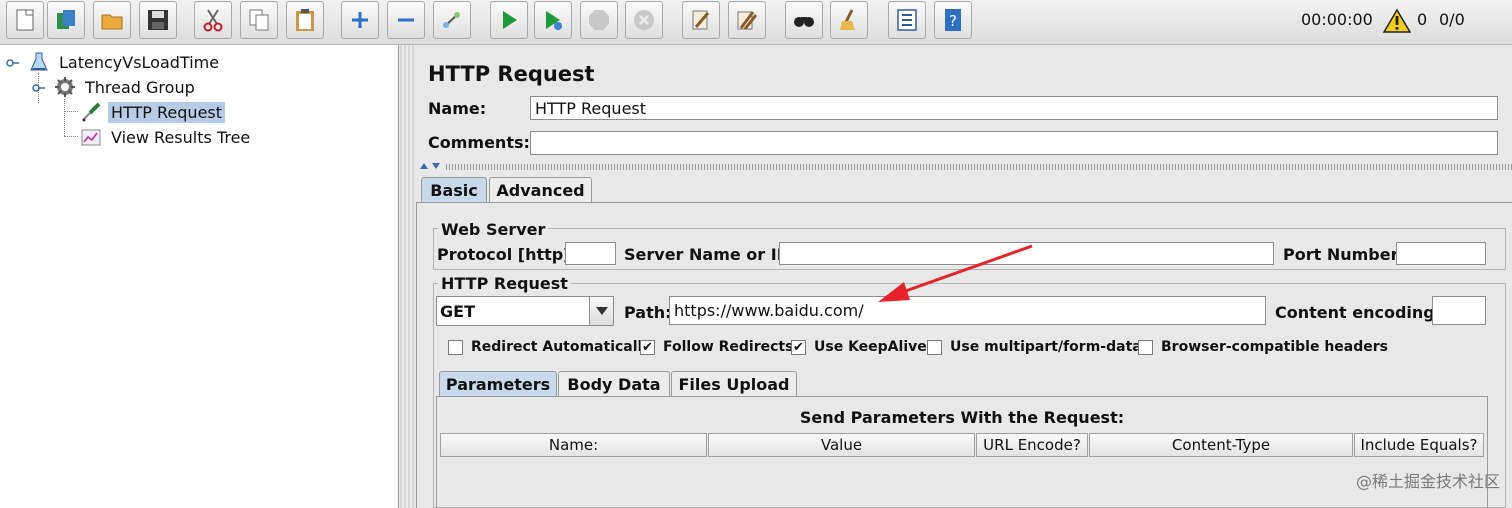  What do you see at coordinates (601, 311) in the screenshot?
I see `method-dropdown-button` at bounding box center [601, 311].